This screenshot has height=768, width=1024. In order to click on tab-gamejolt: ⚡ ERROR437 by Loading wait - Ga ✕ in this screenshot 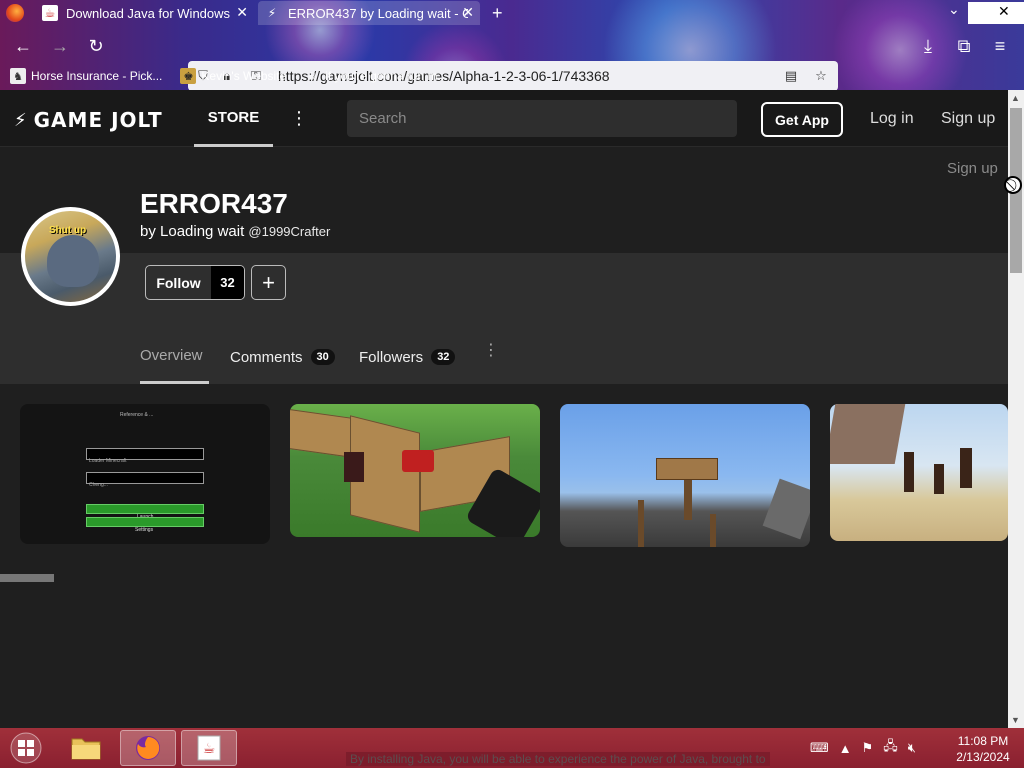, I will do `click(369, 13)`.